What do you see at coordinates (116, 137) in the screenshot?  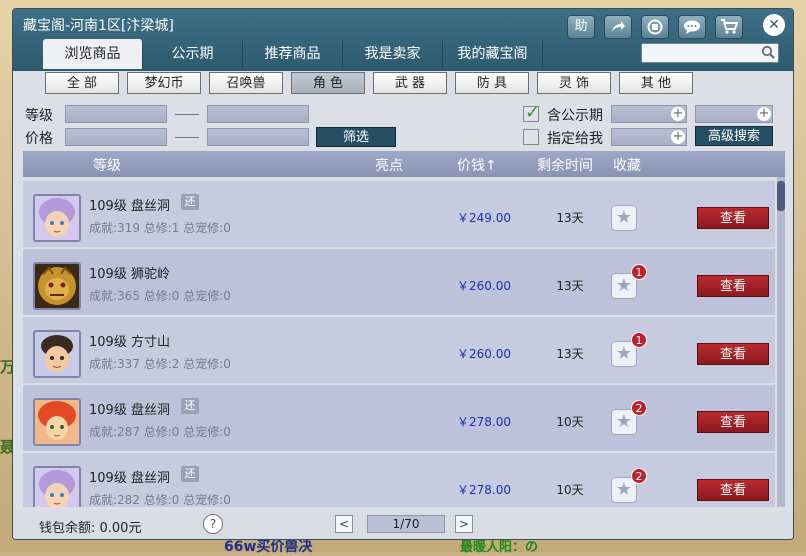 I see `price-min-input` at bounding box center [116, 137].